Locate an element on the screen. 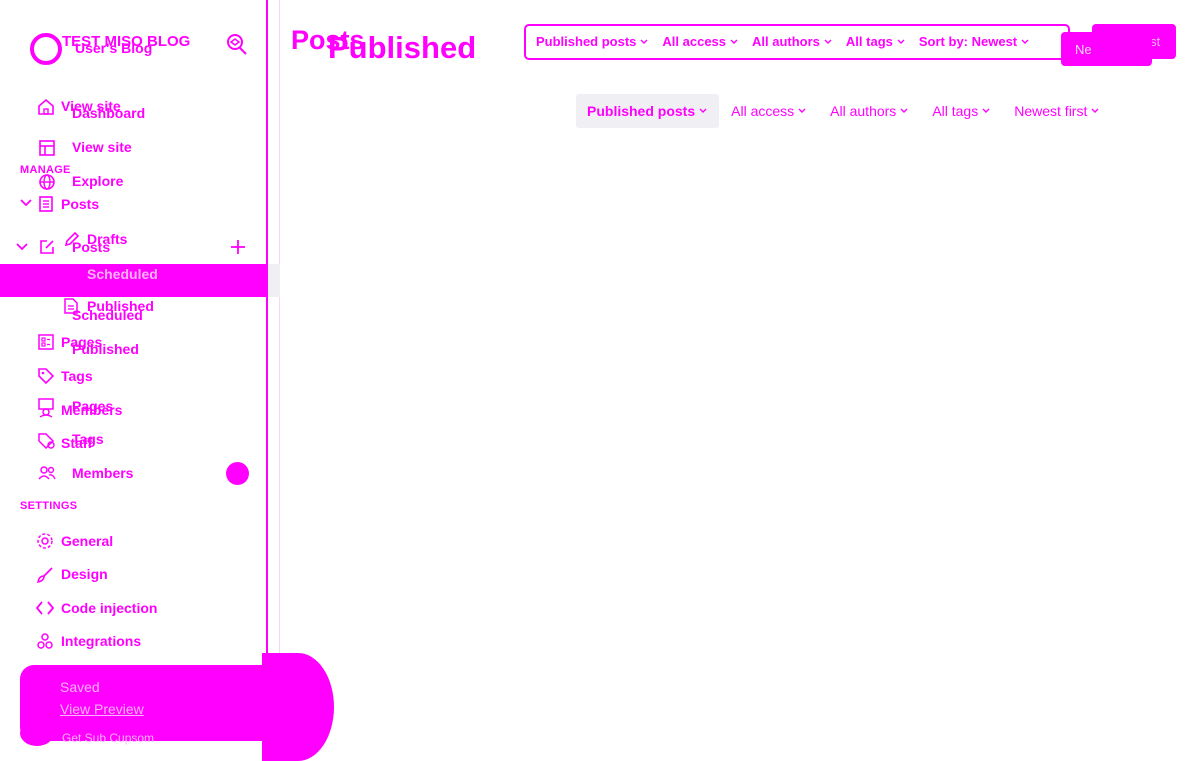  plus-icon is located at coordinates (238, 247).